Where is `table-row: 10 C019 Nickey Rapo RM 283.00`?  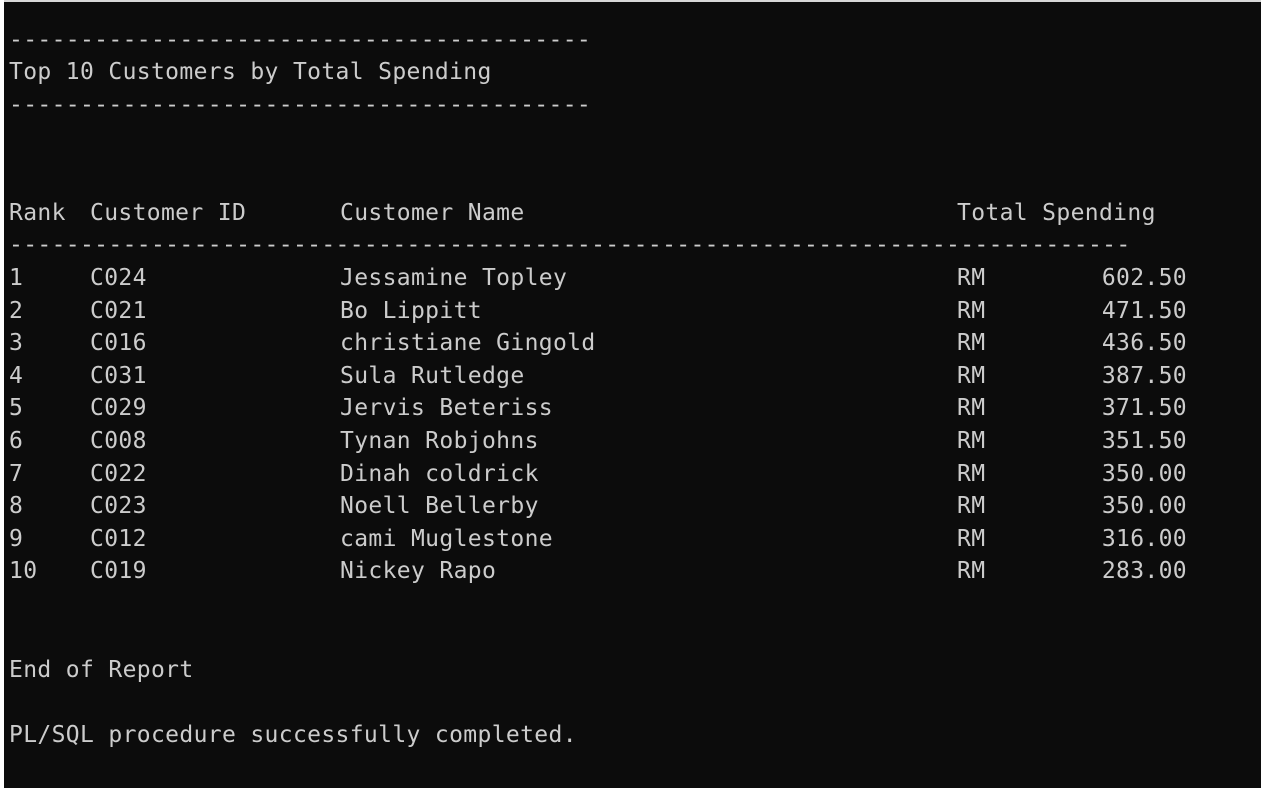
table-row: 10 C019 Nickey Rapo RM 283.00 is located at coordinates (630, 571).